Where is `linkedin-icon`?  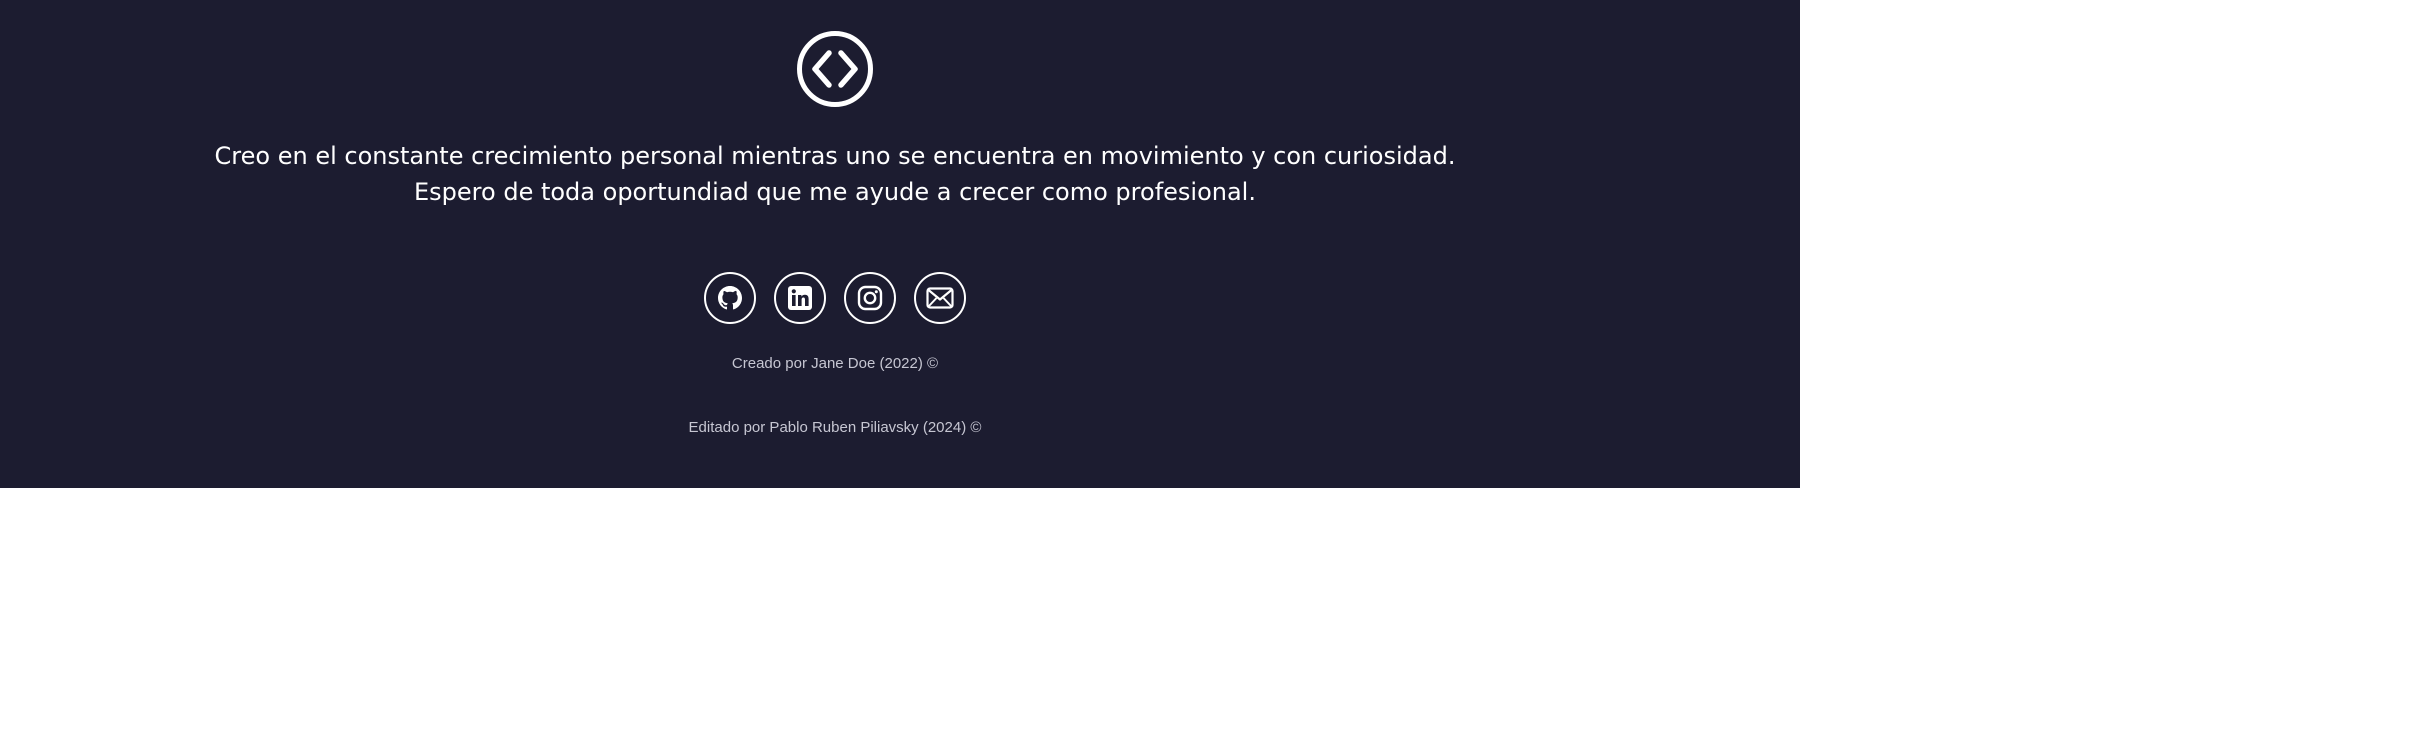
linkedin-icon is located at coordinates (800, 298).